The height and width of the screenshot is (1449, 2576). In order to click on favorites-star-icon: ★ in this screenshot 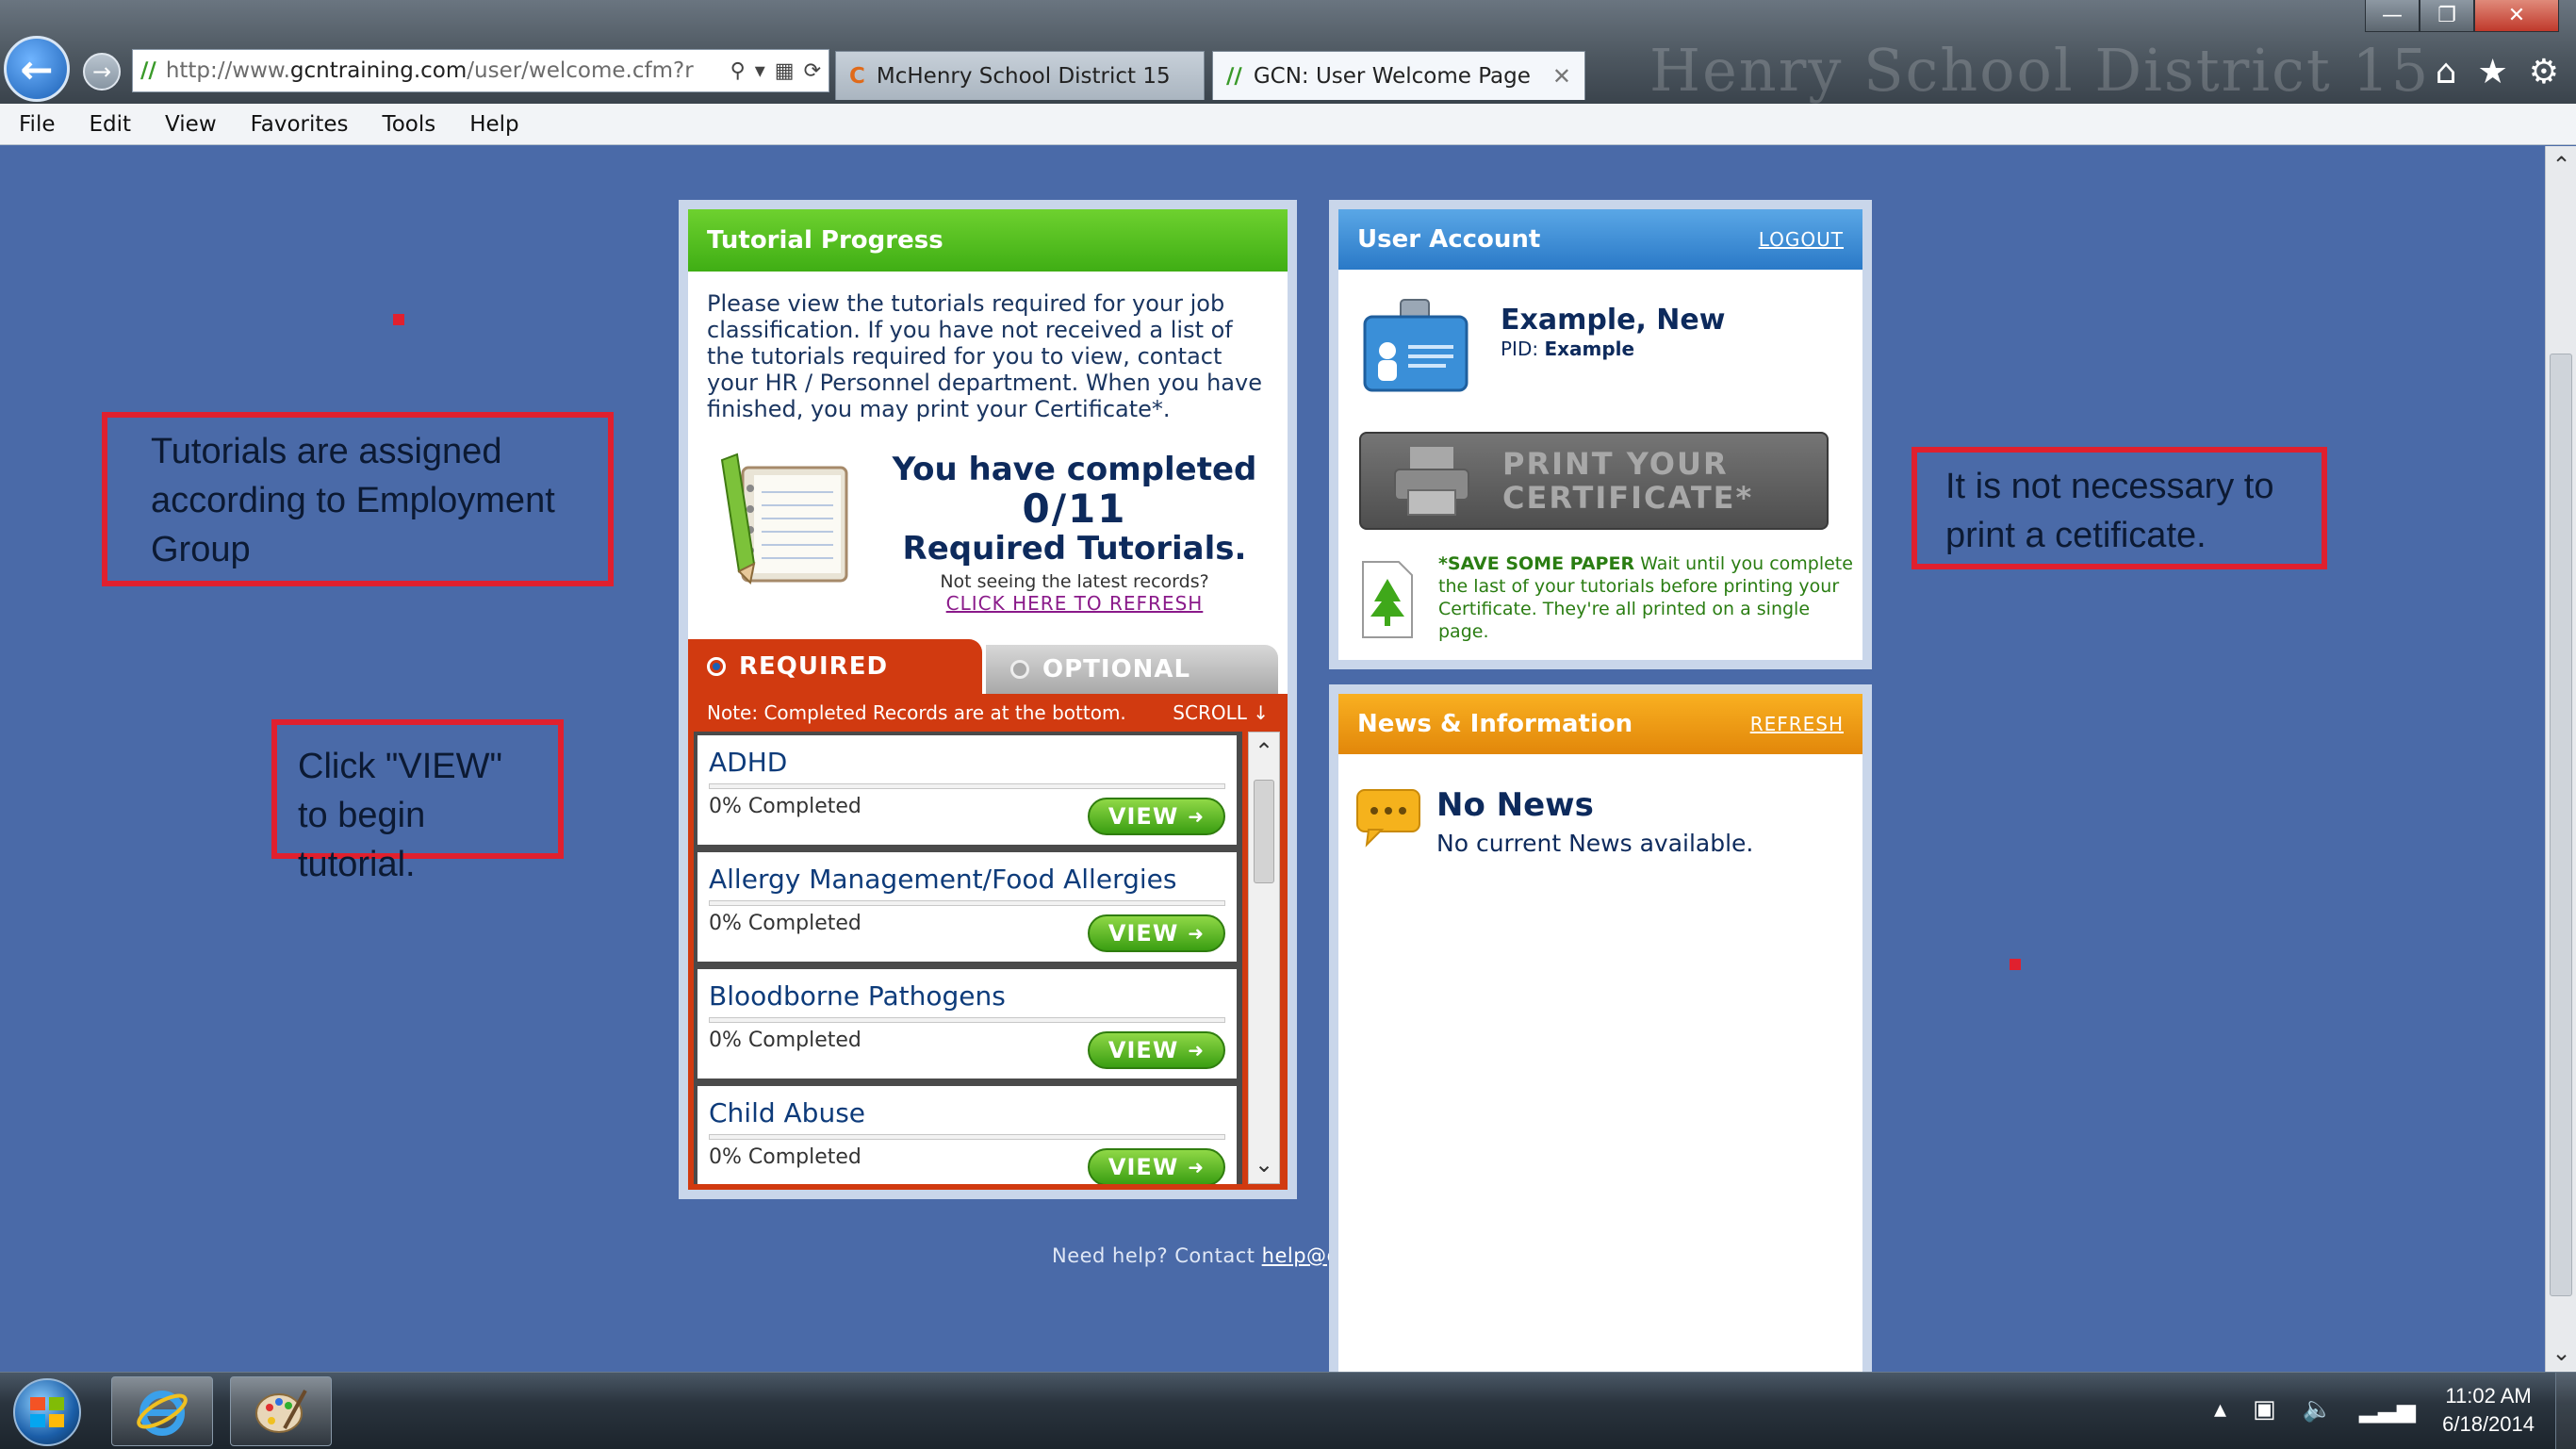, I will do `click(2492, 72)`.